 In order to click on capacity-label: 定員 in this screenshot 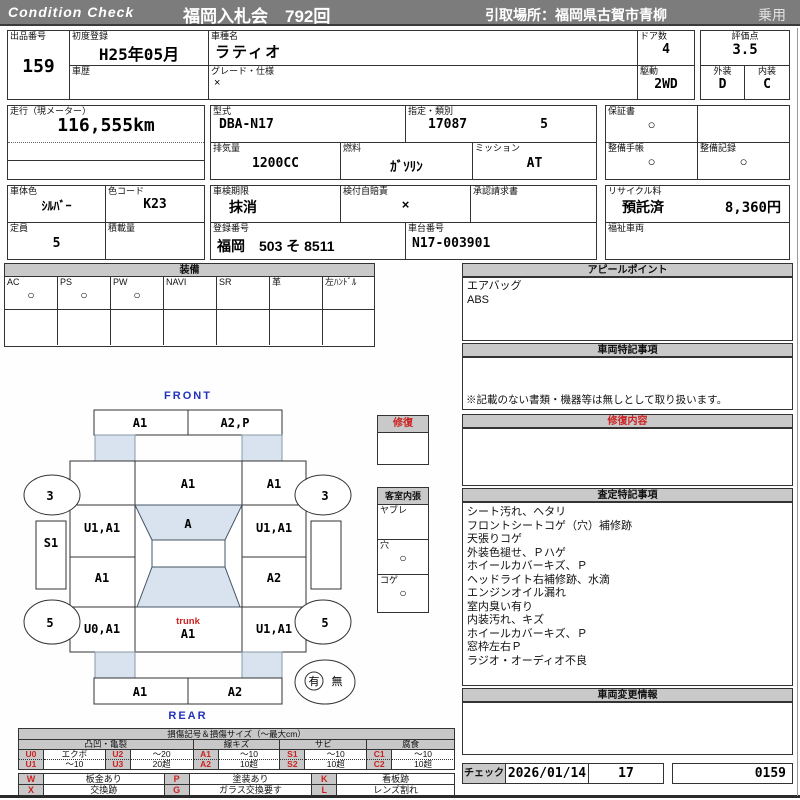, I will do `click(19, 228)`.